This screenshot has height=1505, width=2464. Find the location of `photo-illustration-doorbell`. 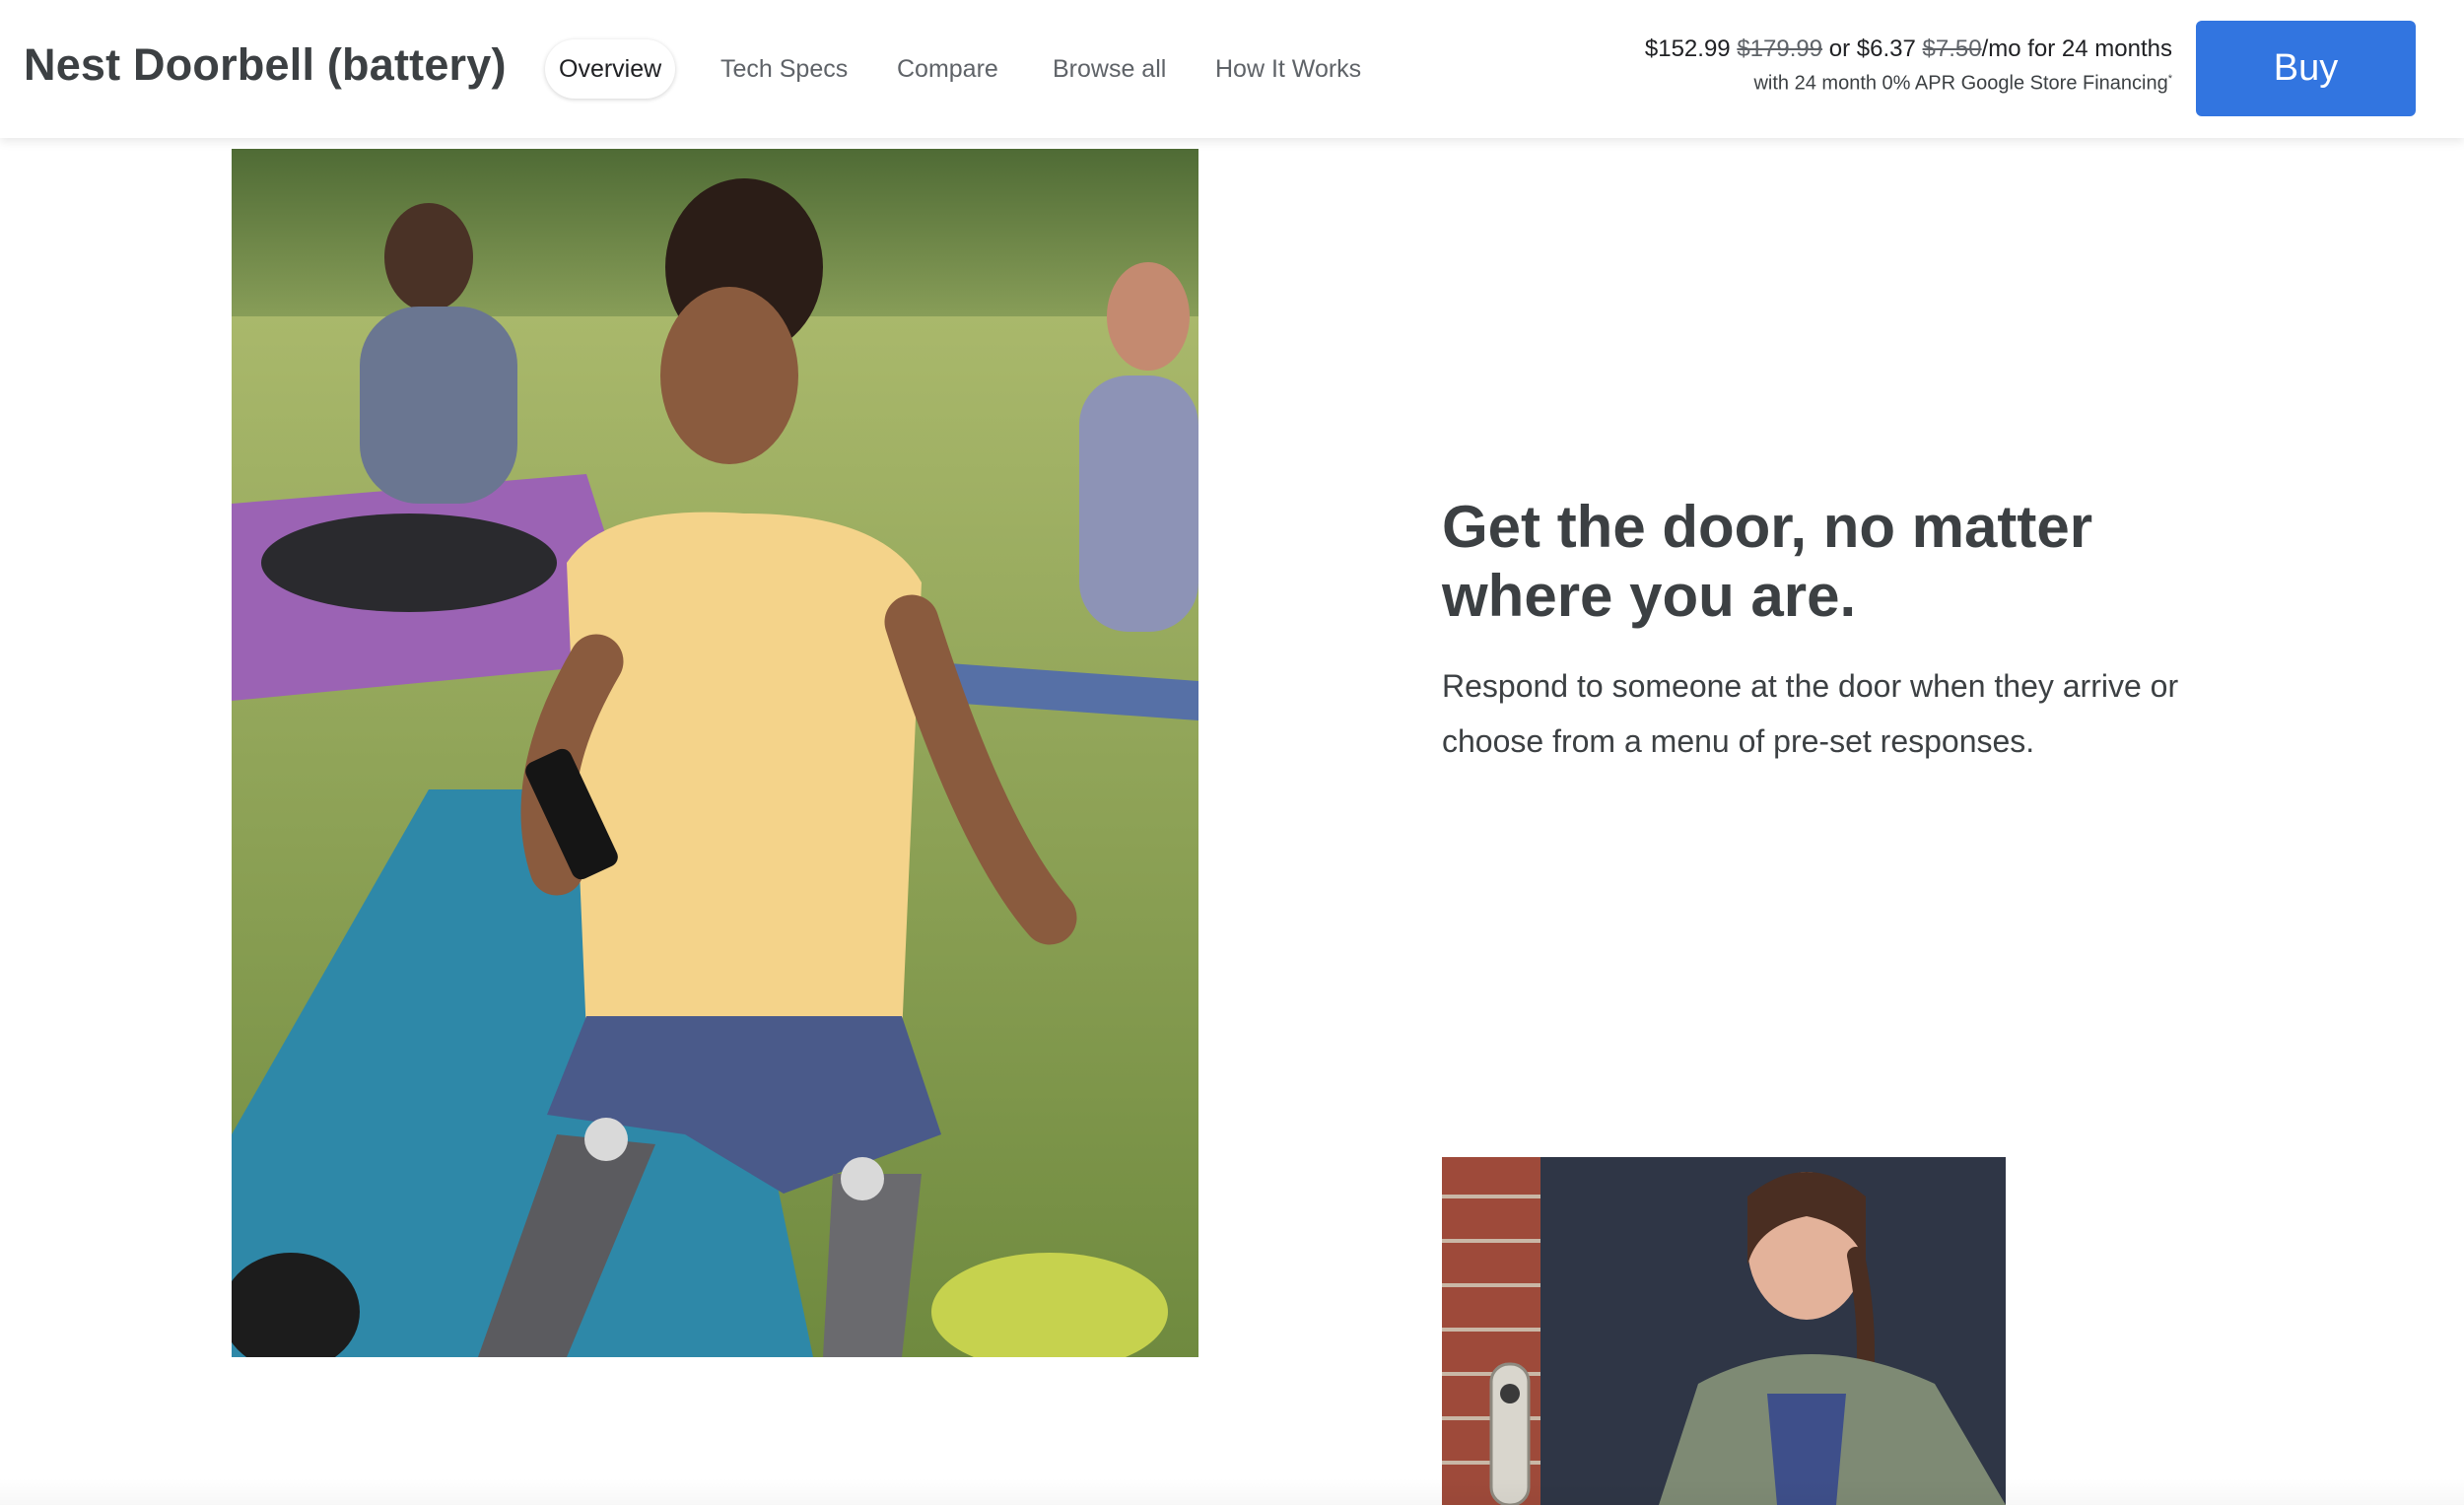

photo-illustration-doorbell is located at coordinates (1724, 1331).